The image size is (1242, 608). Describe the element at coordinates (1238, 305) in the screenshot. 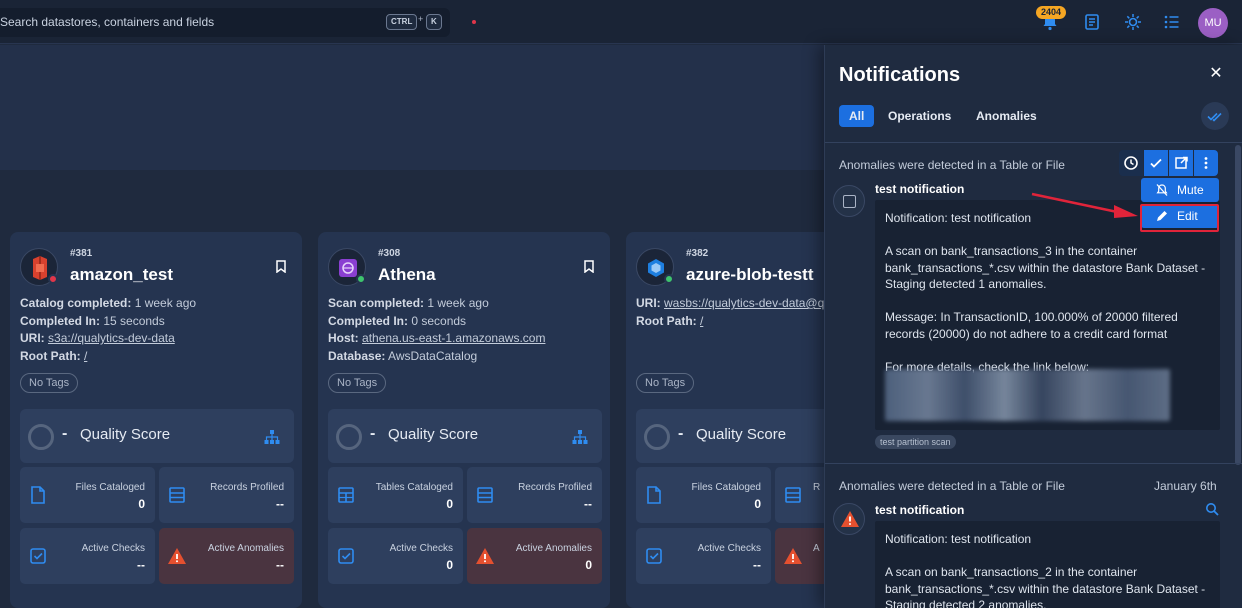

I see `scrollbar` at that location.